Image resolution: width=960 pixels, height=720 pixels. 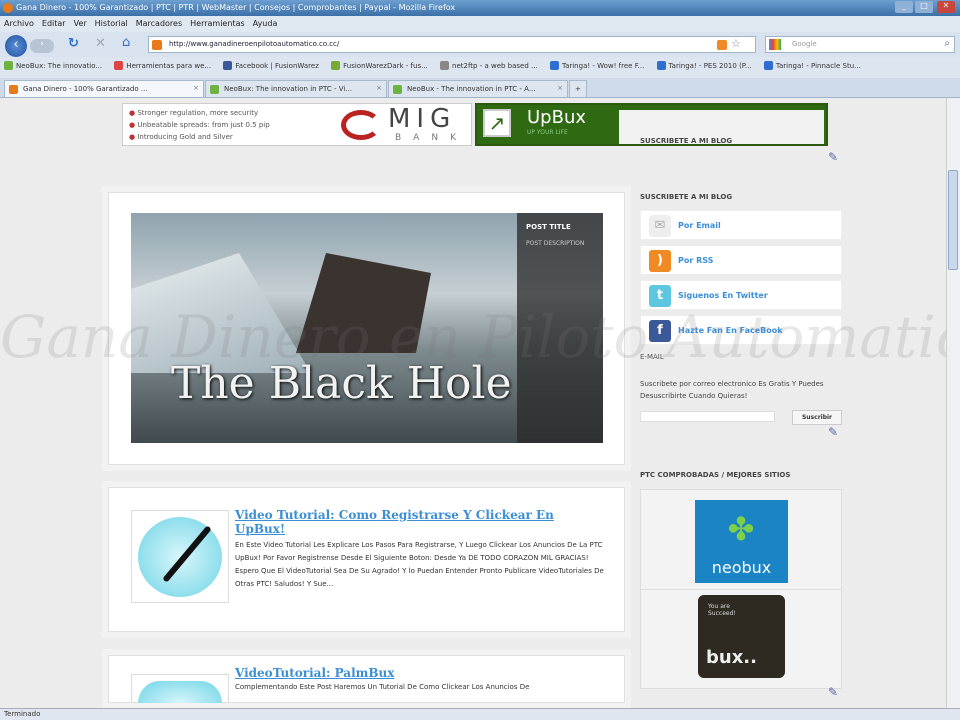 What do you see at coordinates (722, 45) in the screenshot?
I see `rss-feed-icon` at bounding box center [722, 45].